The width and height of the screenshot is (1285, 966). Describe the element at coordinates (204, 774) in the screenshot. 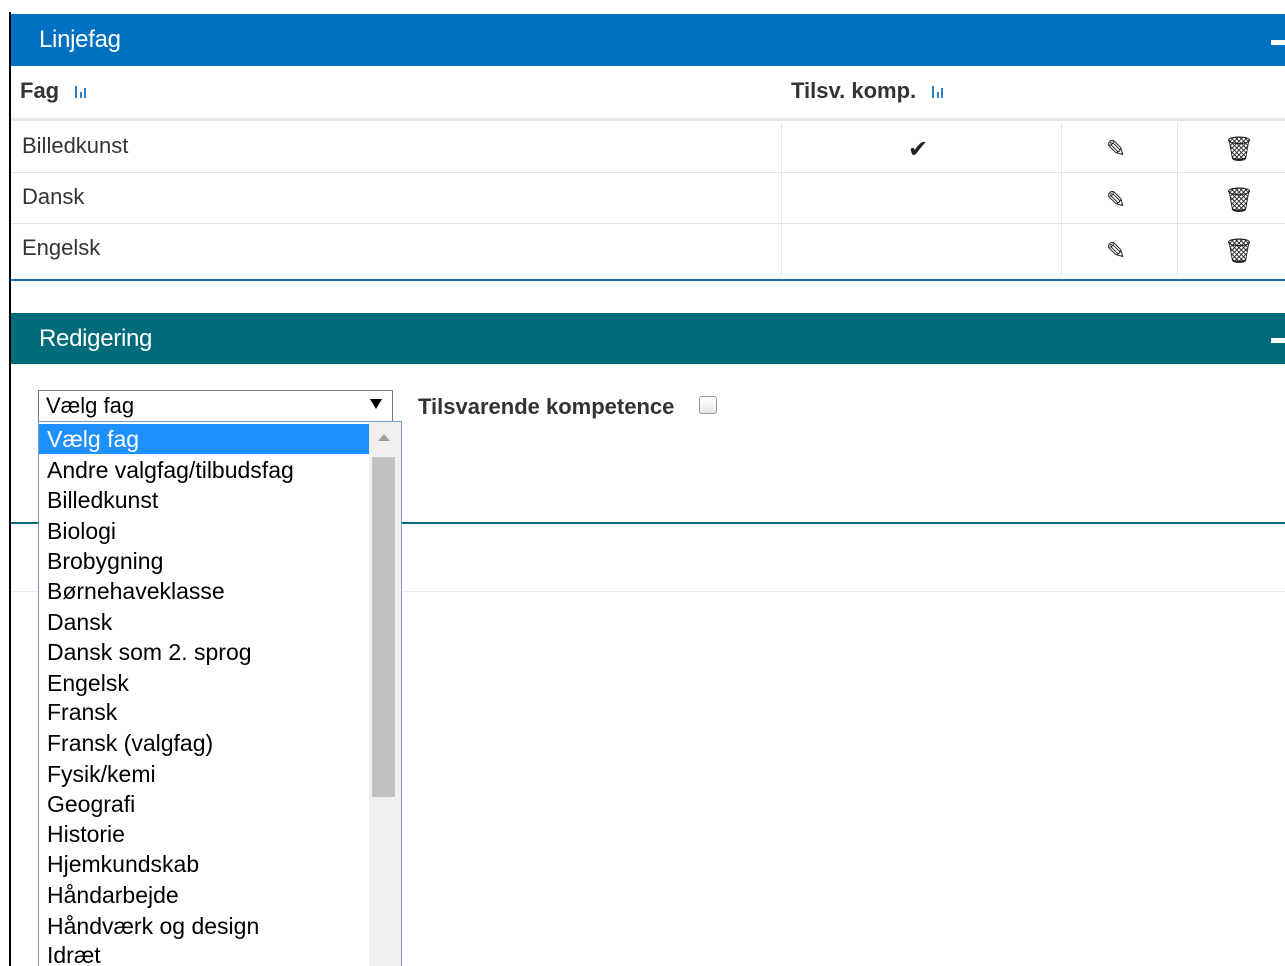

I see `dropdown-option: Fysik/kemi` at that location.